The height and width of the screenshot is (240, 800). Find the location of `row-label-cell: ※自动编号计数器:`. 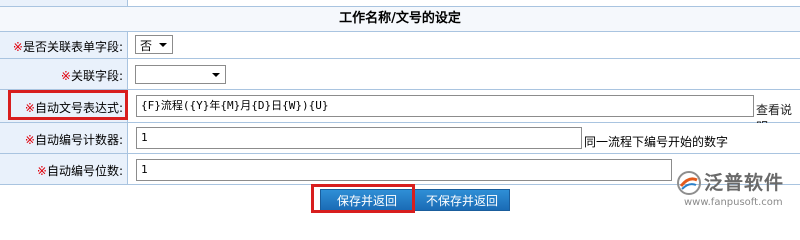

row-label-cell: ※自动编号计数器: is located at coordinates (64, 138).